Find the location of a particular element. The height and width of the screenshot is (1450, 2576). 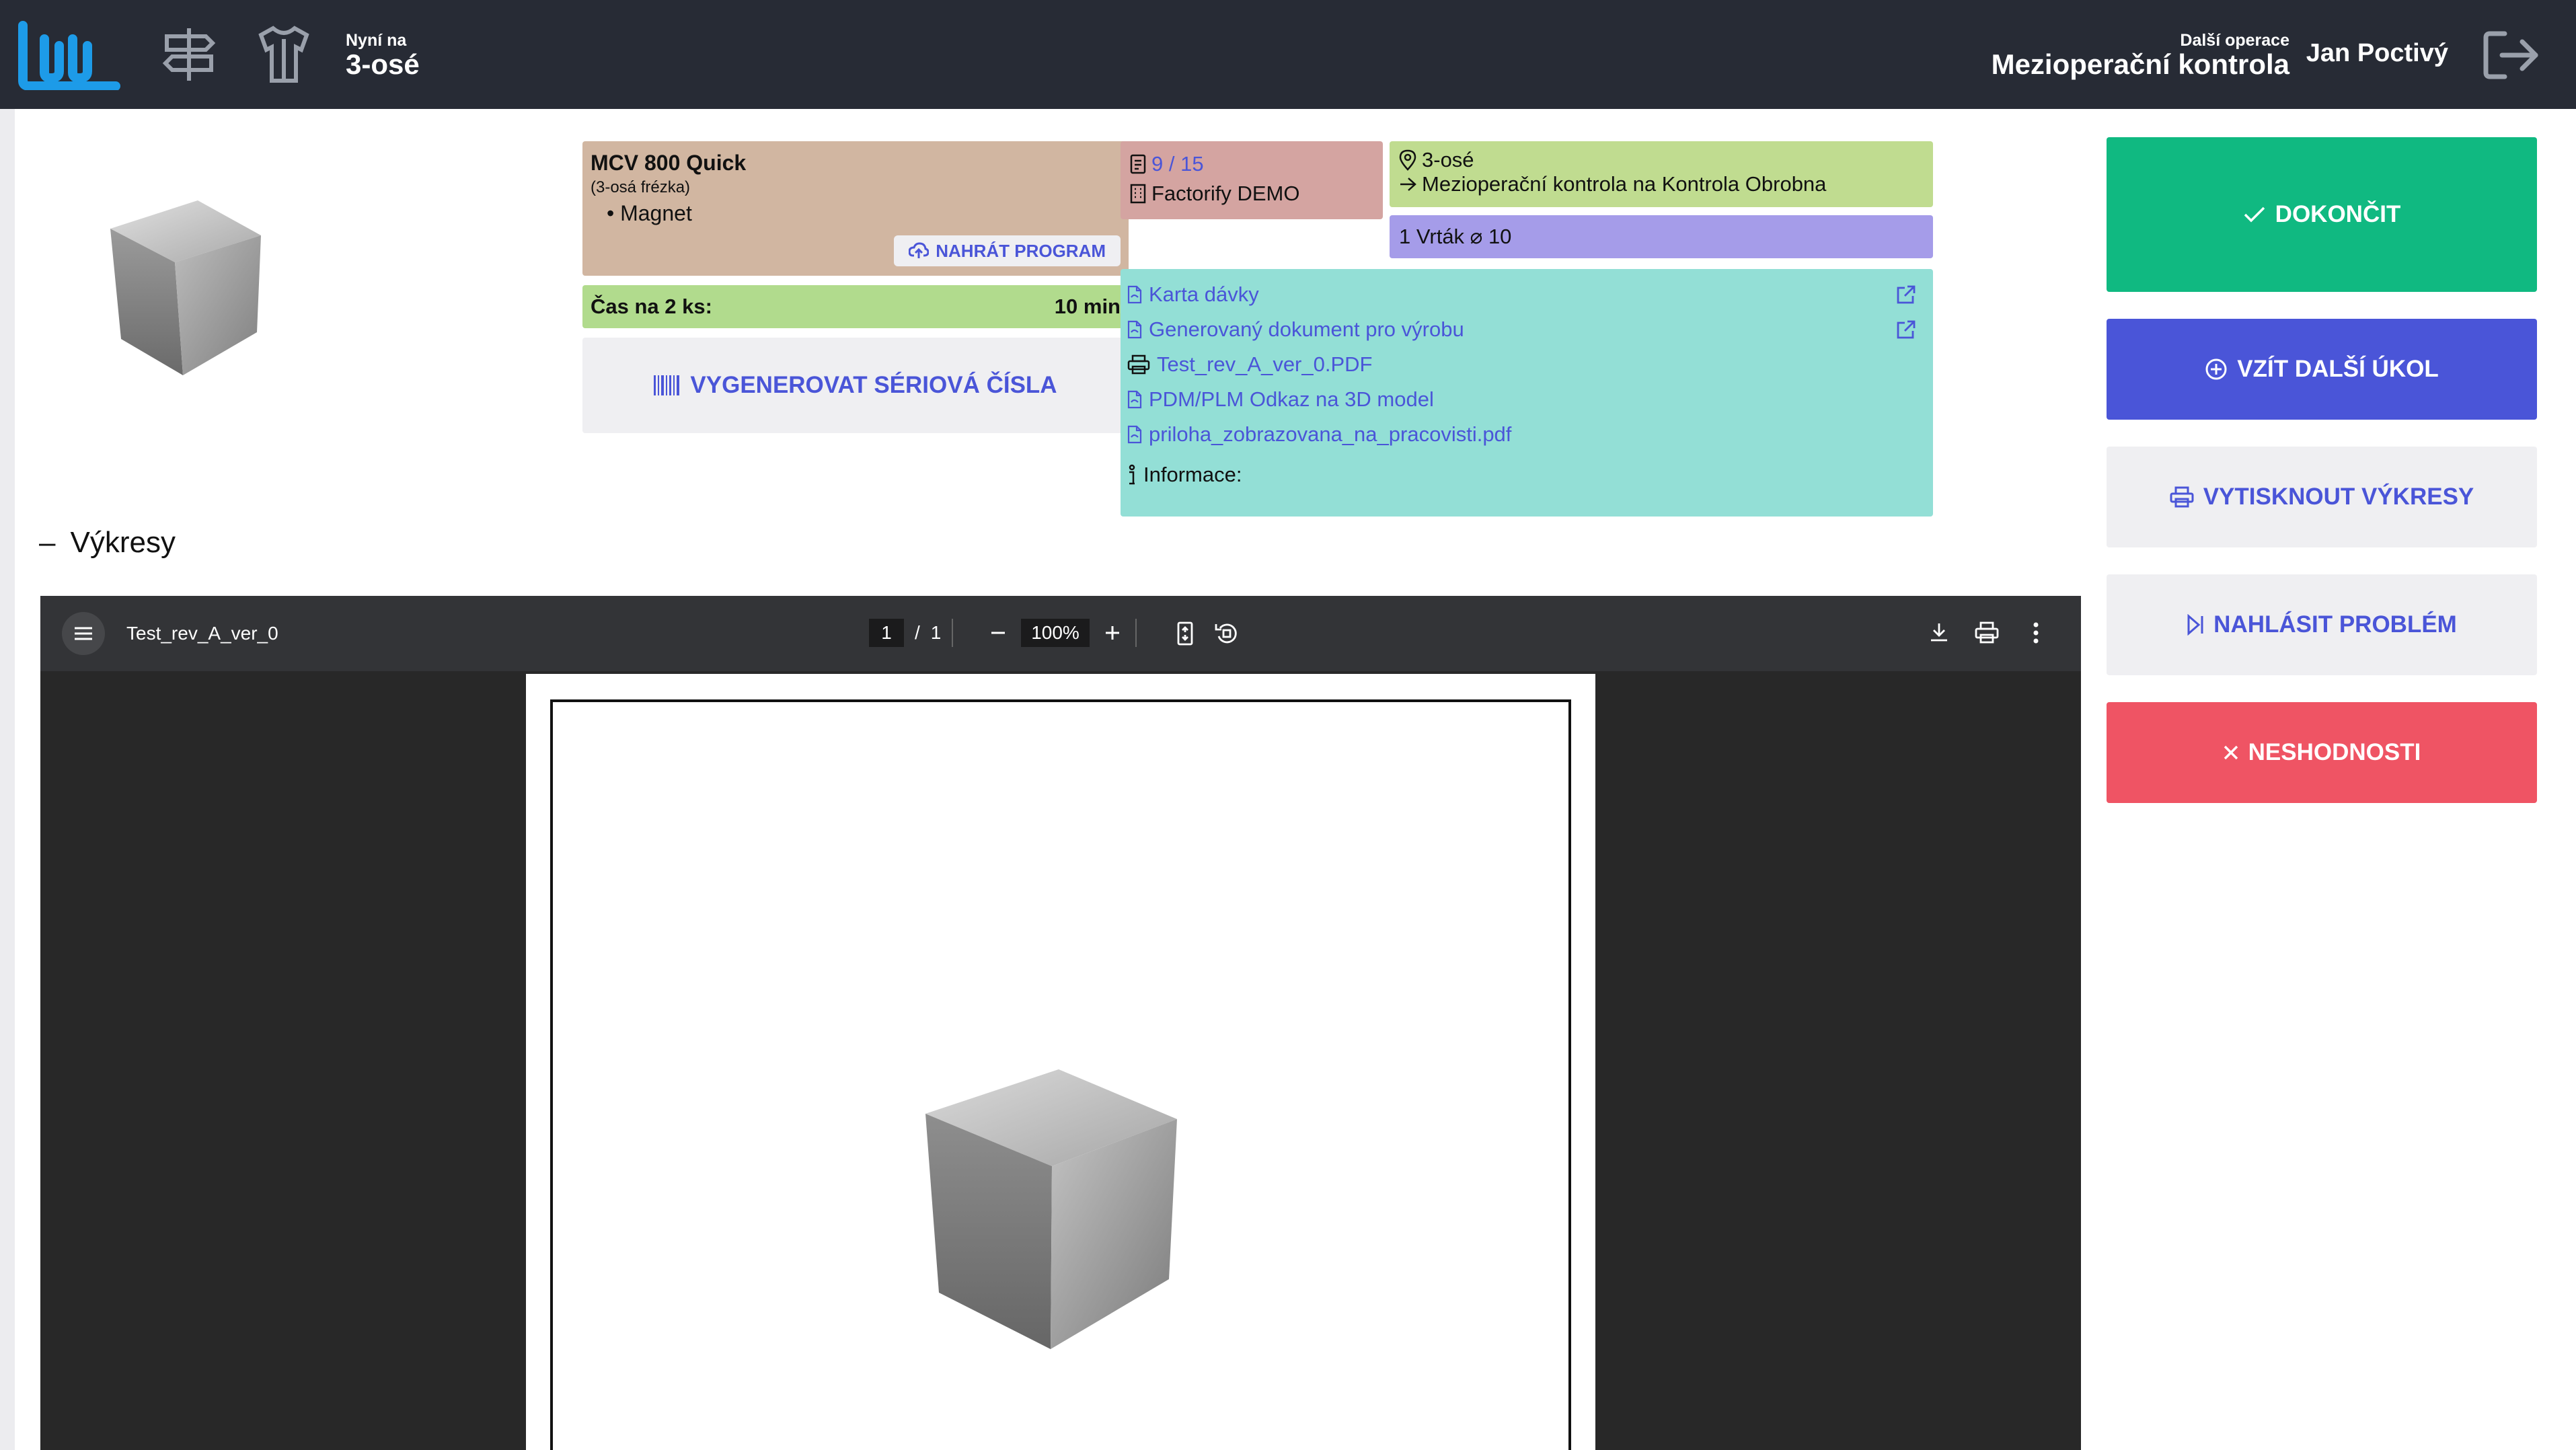

current-location: 3-osé is located at coordinates (1448, 159).